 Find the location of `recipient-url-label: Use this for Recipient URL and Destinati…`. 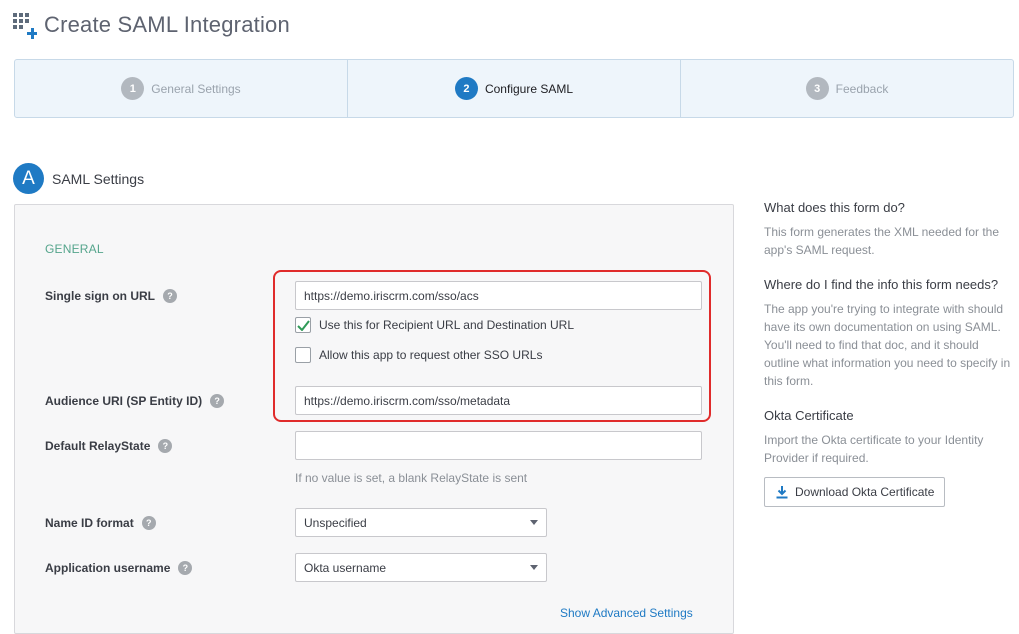

recipient-url-label: Use this for Recipient URL and Destinati… is located at coordinates (447, 325).